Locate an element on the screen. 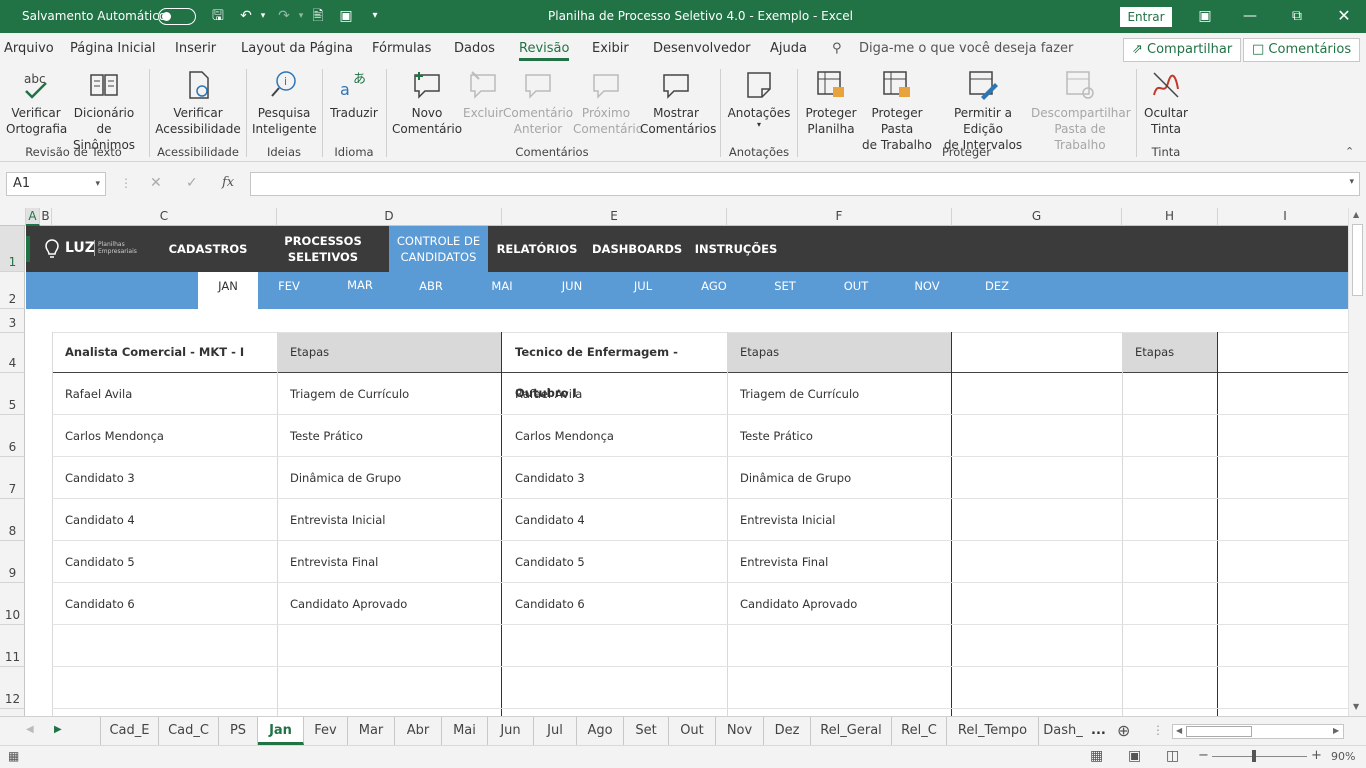 The width and height of the screenshot is (1366, 768). share-button: ⇗ Compartilhar is located at coordinates (1182, 50).